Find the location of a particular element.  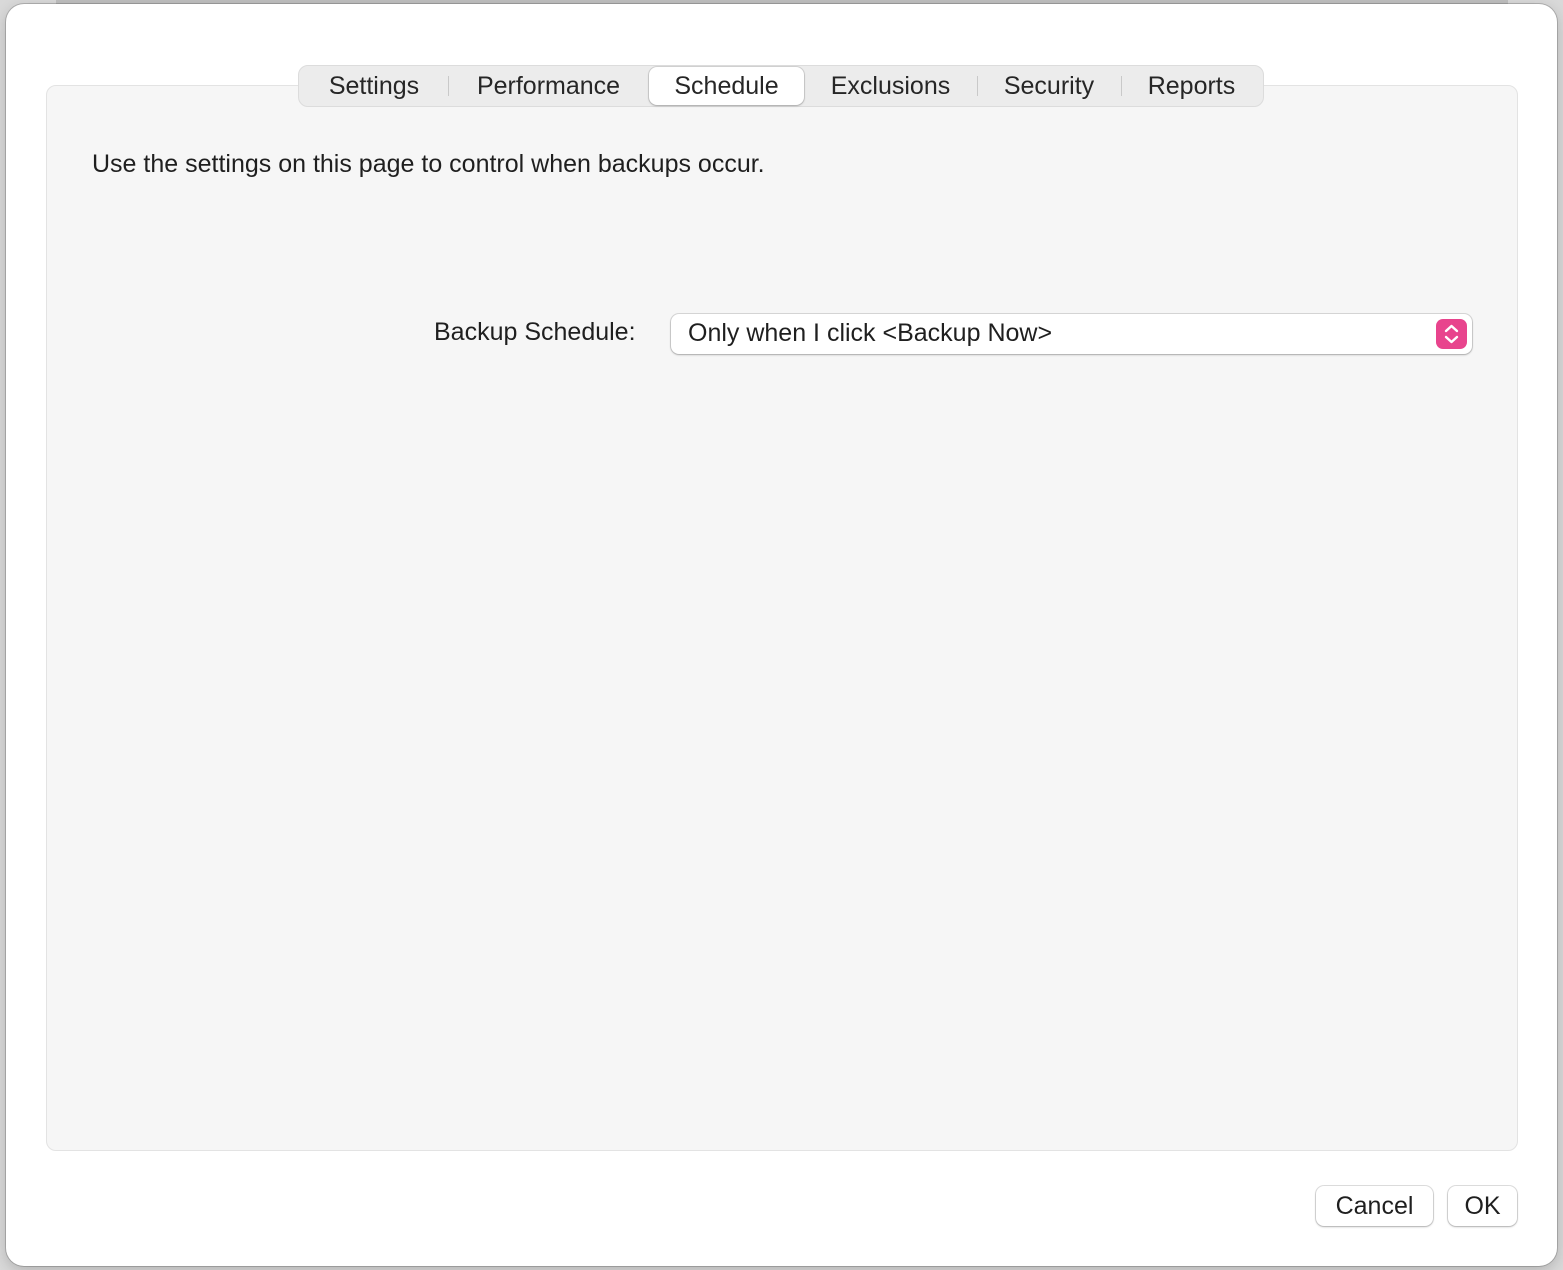

cancel-button: Cancel is located at coordinates (1374, 1206).